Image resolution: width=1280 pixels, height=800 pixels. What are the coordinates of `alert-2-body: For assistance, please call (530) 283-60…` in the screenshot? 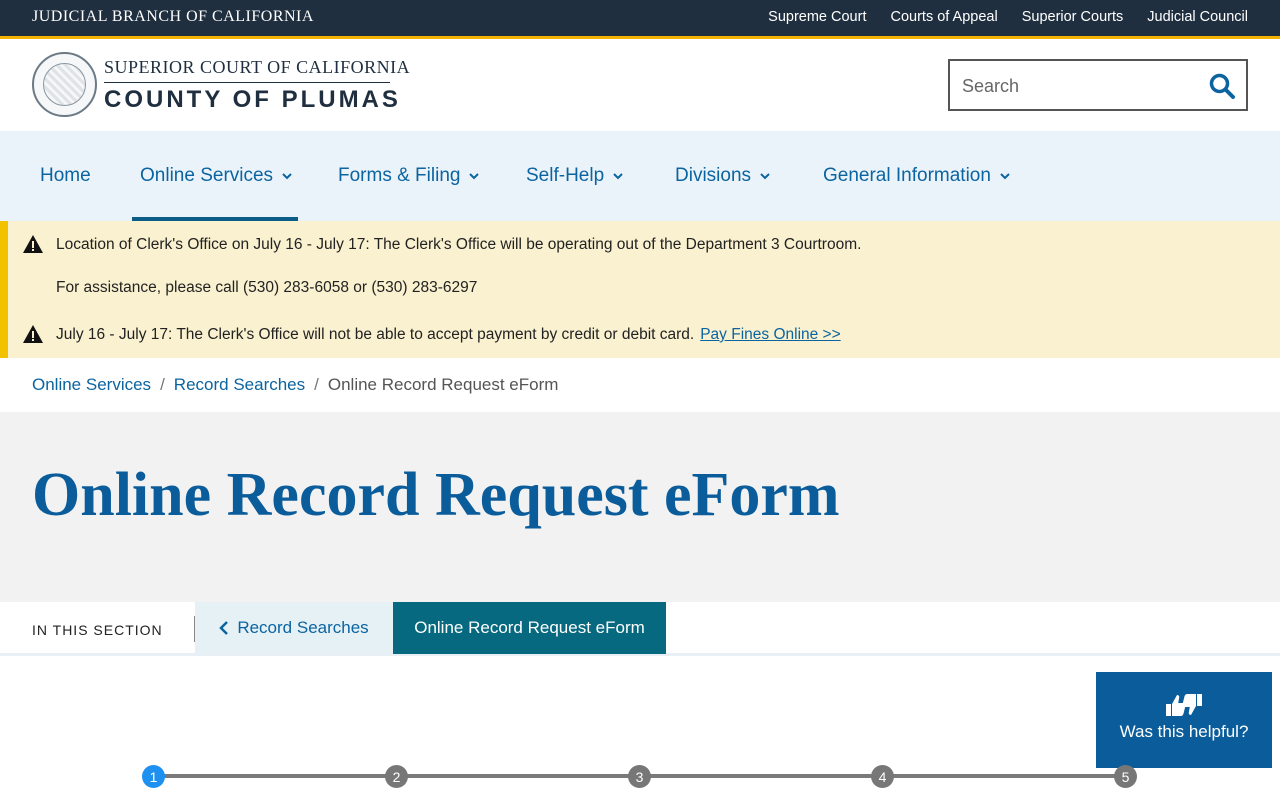 It's located at (267, 287).